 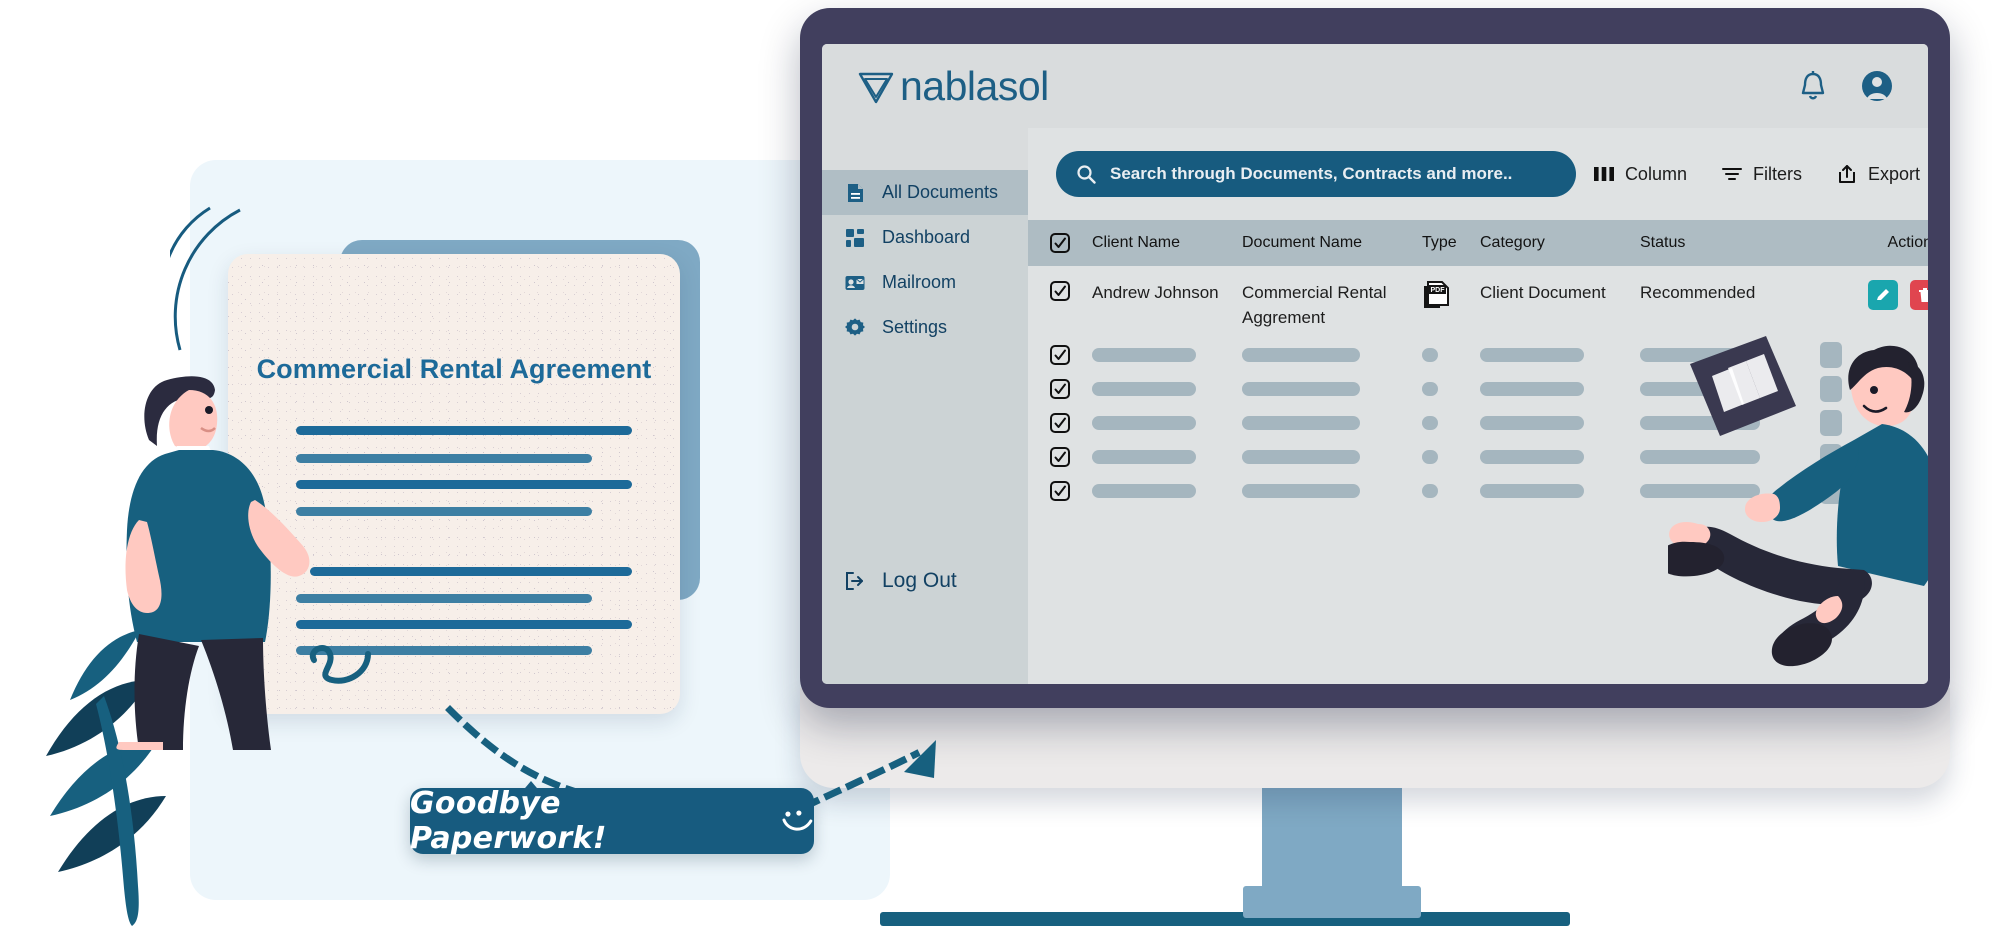 I want to click on search-icon, so click(x=1086, y=174).